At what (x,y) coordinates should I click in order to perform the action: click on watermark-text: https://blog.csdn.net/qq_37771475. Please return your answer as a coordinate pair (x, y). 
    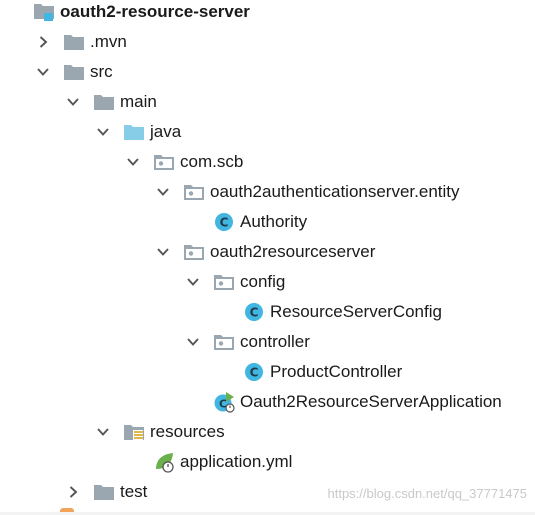
    Looking at the image, I should click on (427, 493).